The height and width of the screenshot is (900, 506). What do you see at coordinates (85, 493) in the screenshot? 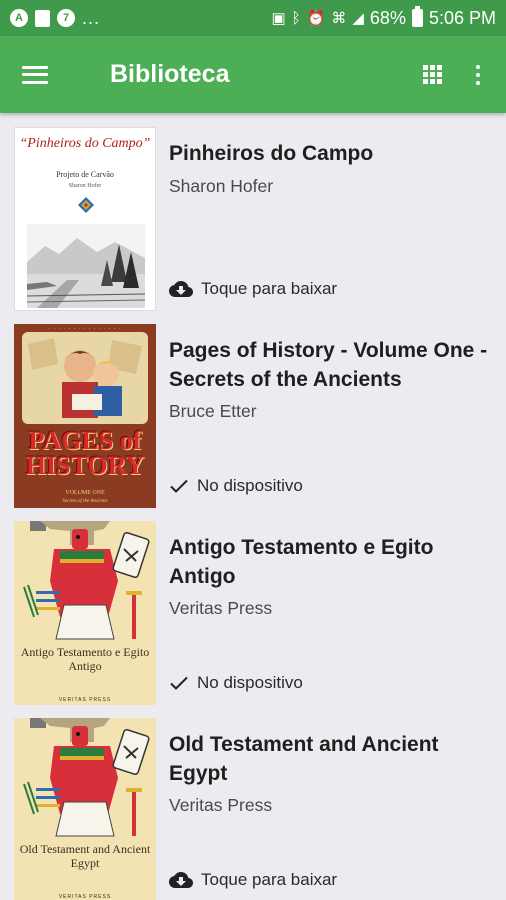
I see `cover-subtitle: VOLUME ONE` at bounding box center [85, 493].